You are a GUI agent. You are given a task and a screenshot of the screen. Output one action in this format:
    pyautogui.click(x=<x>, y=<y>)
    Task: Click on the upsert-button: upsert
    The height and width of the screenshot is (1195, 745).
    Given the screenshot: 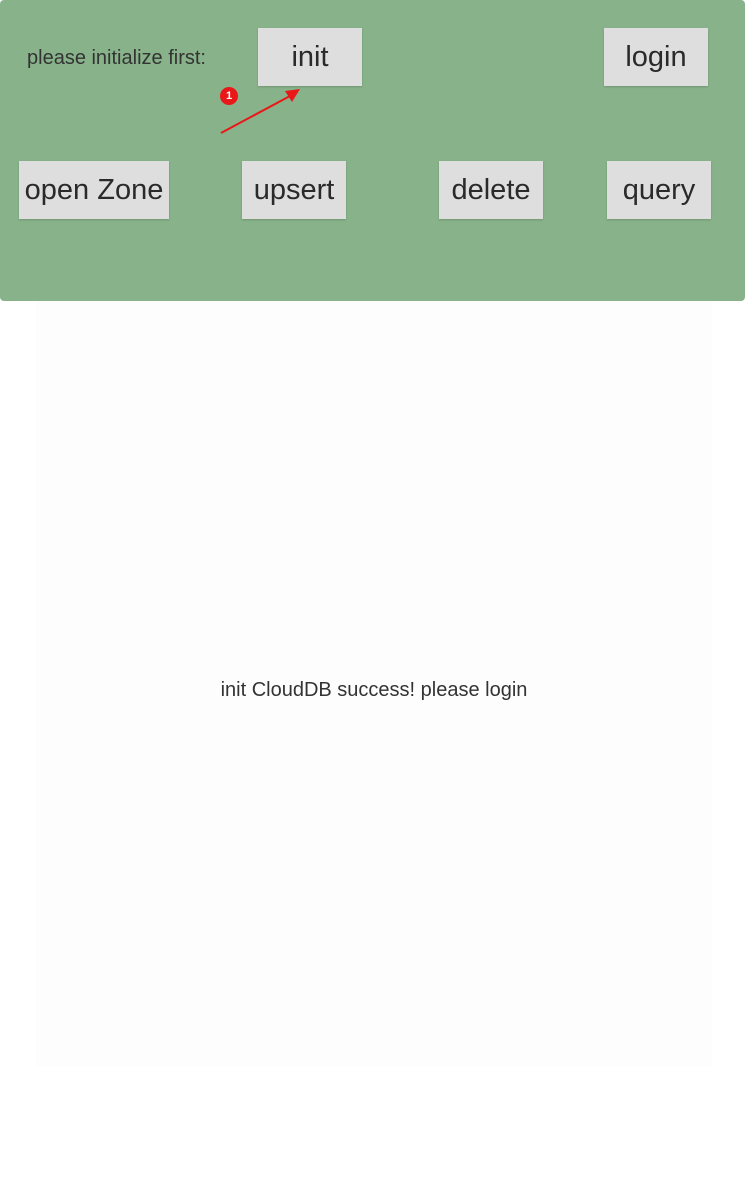 What is the action you would take?
    pyautogui.click(x=294, y=190)
    